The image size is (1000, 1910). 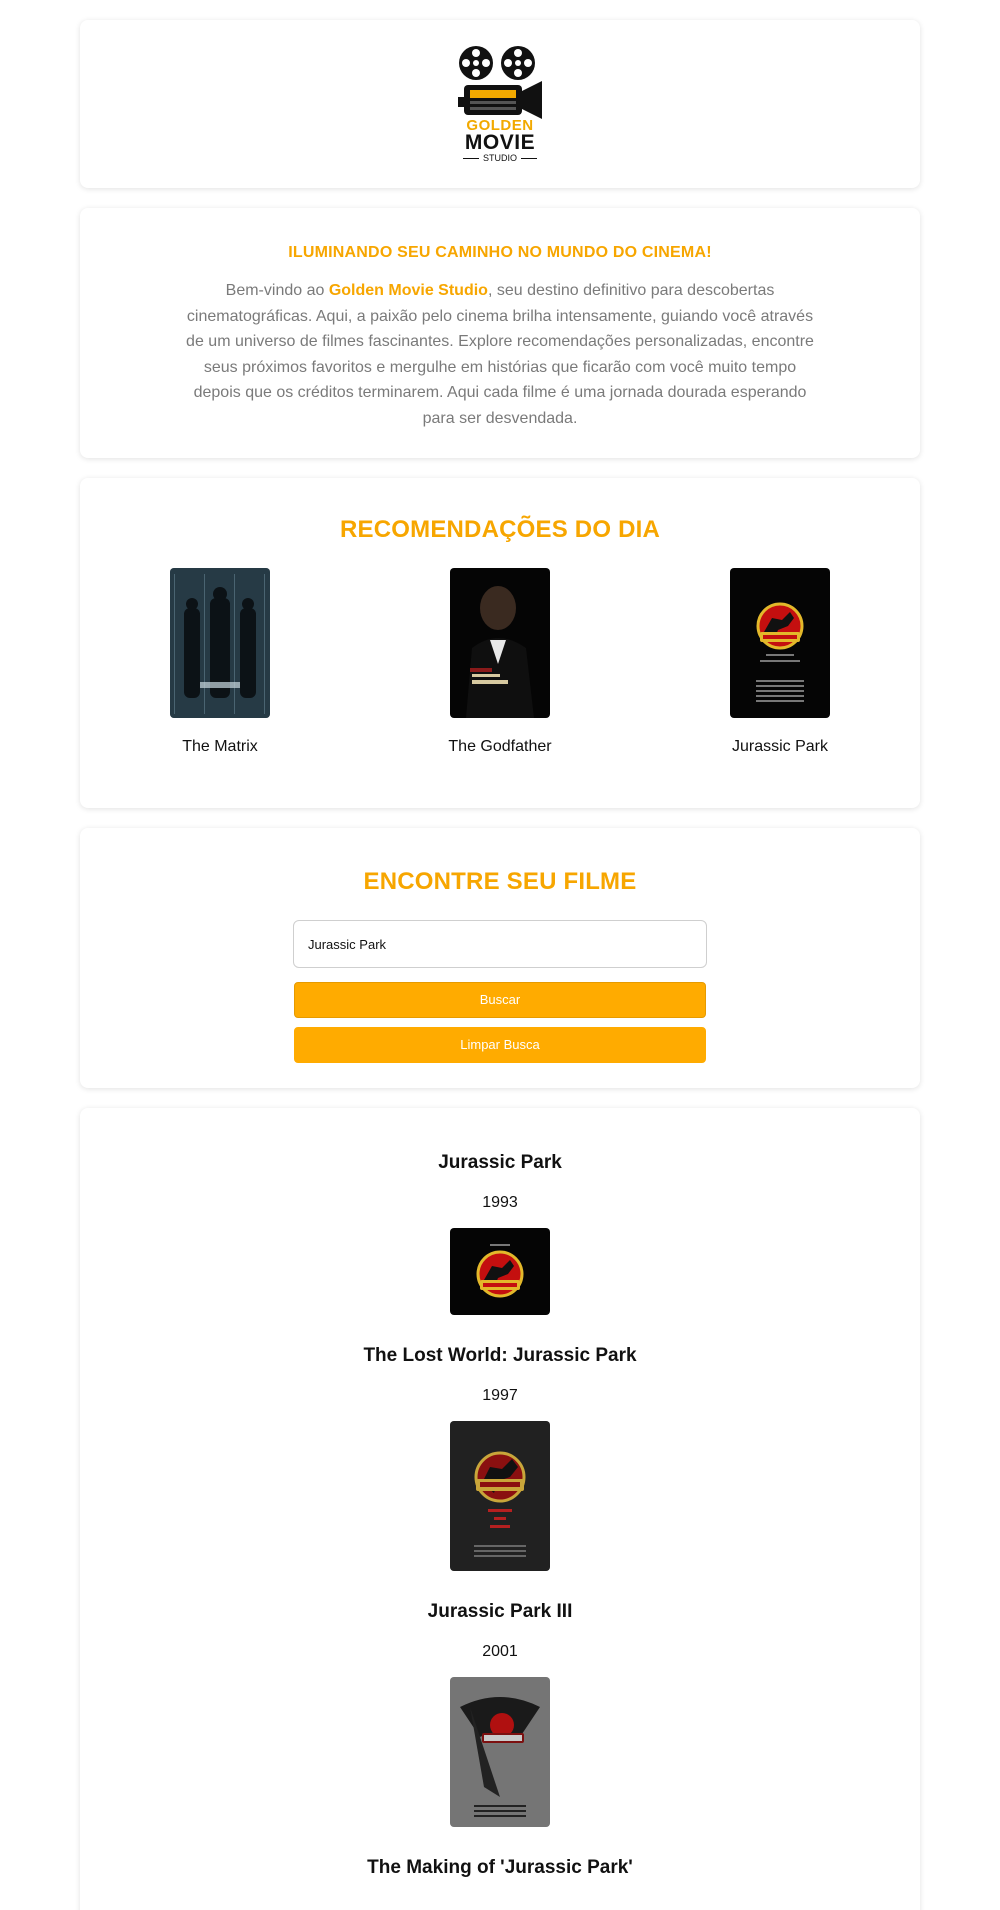 I want to click on logo-text-movie: MOVIE, so click(x=500, y=142).